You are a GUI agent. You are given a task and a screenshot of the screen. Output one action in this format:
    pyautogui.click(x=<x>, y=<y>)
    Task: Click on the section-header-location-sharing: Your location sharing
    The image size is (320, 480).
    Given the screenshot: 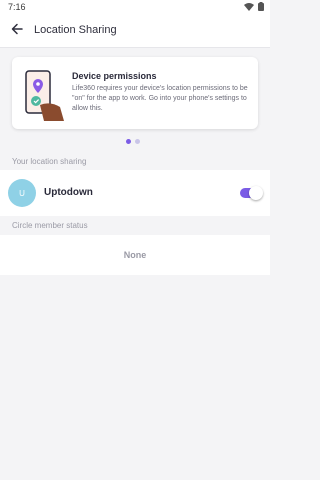 What is the action you would take?
    pyautogui.click(x=49, y=161)
    